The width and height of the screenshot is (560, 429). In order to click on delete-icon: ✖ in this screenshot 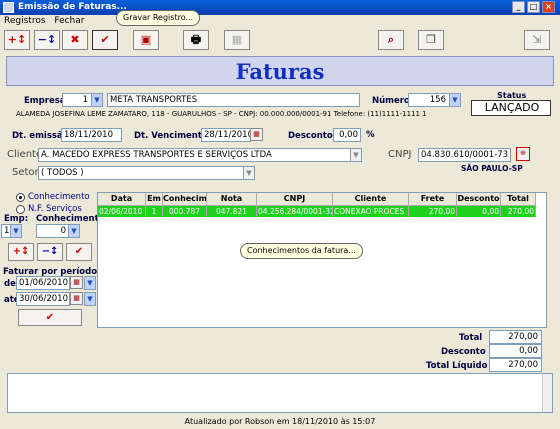, I will do `click(75, 40)`.